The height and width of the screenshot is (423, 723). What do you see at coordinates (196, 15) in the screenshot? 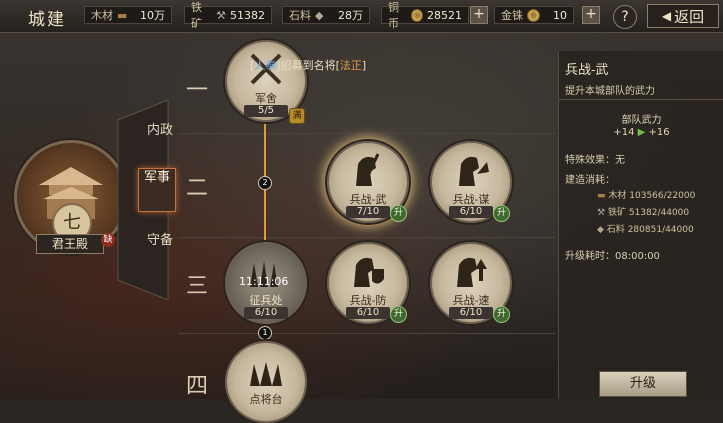
I see `resource-label: 铁矿` at bounding box center [196, 15].